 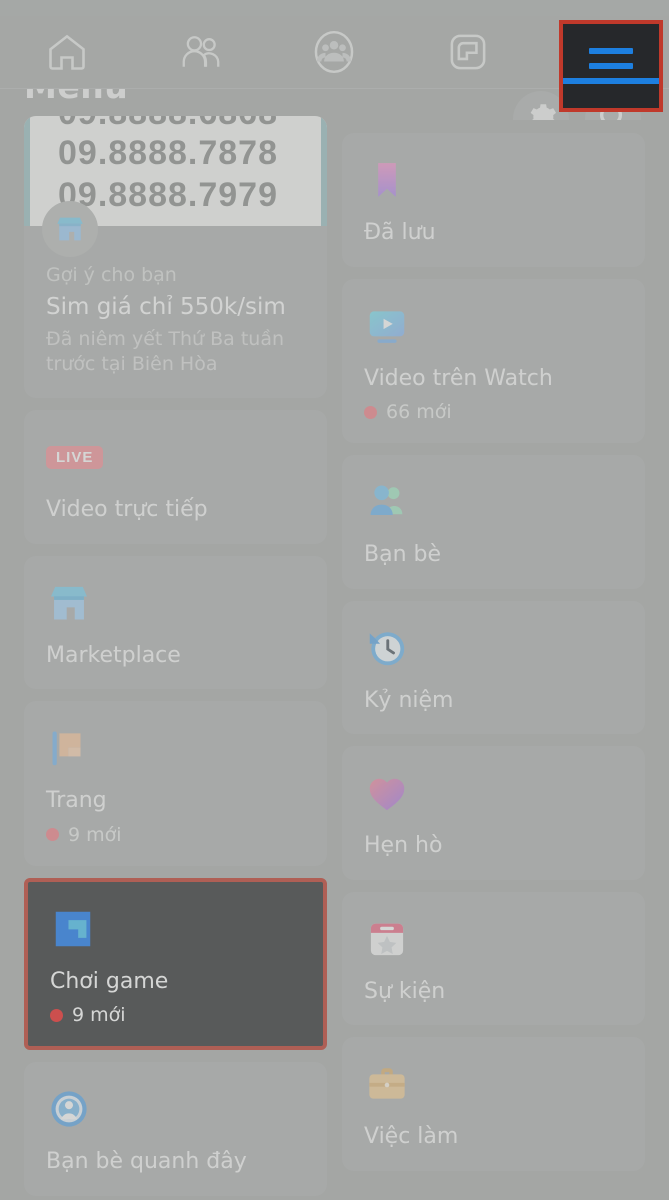 I want to click on menu-item-ky-niem: Kỷ niệm, so click(x=493, y=667).